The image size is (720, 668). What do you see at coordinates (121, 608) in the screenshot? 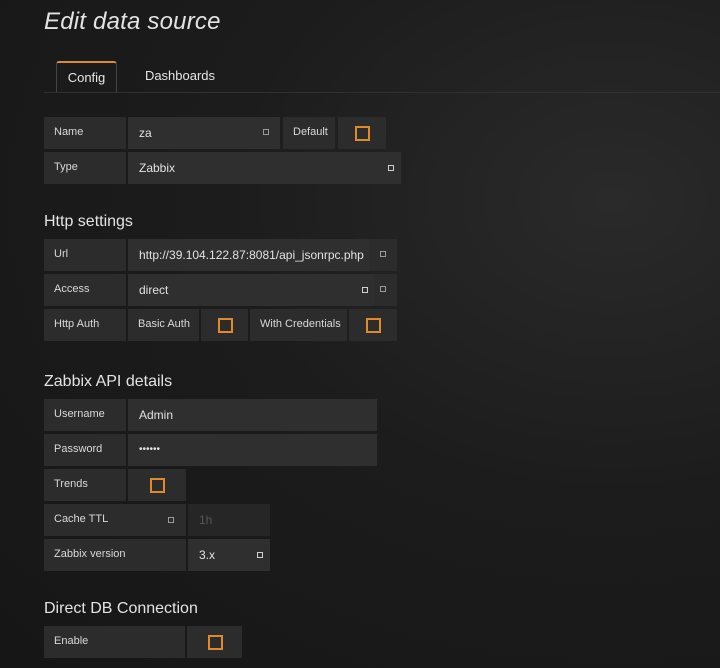
I see `direct-db-heading: Direct DB Connection` at bounding box center [121, 608].